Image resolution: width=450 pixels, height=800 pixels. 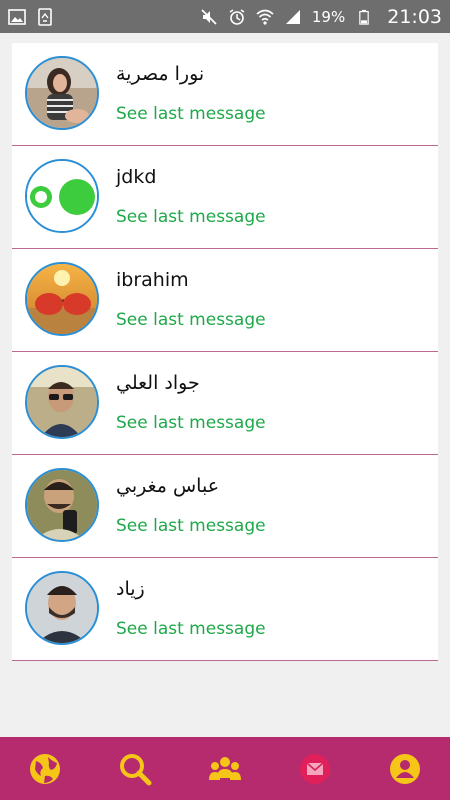 I want to click on nav-profile-button, so click(x=405, y=769).